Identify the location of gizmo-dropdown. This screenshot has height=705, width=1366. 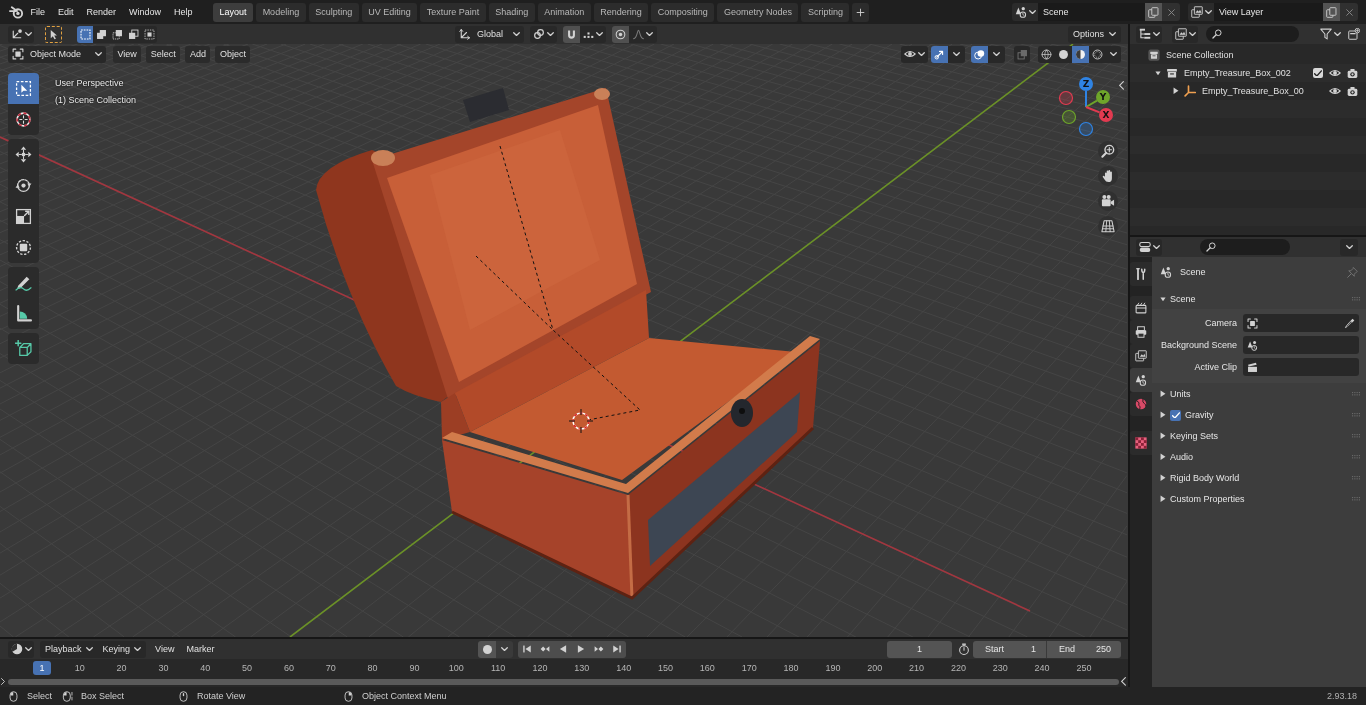
(956, 54).